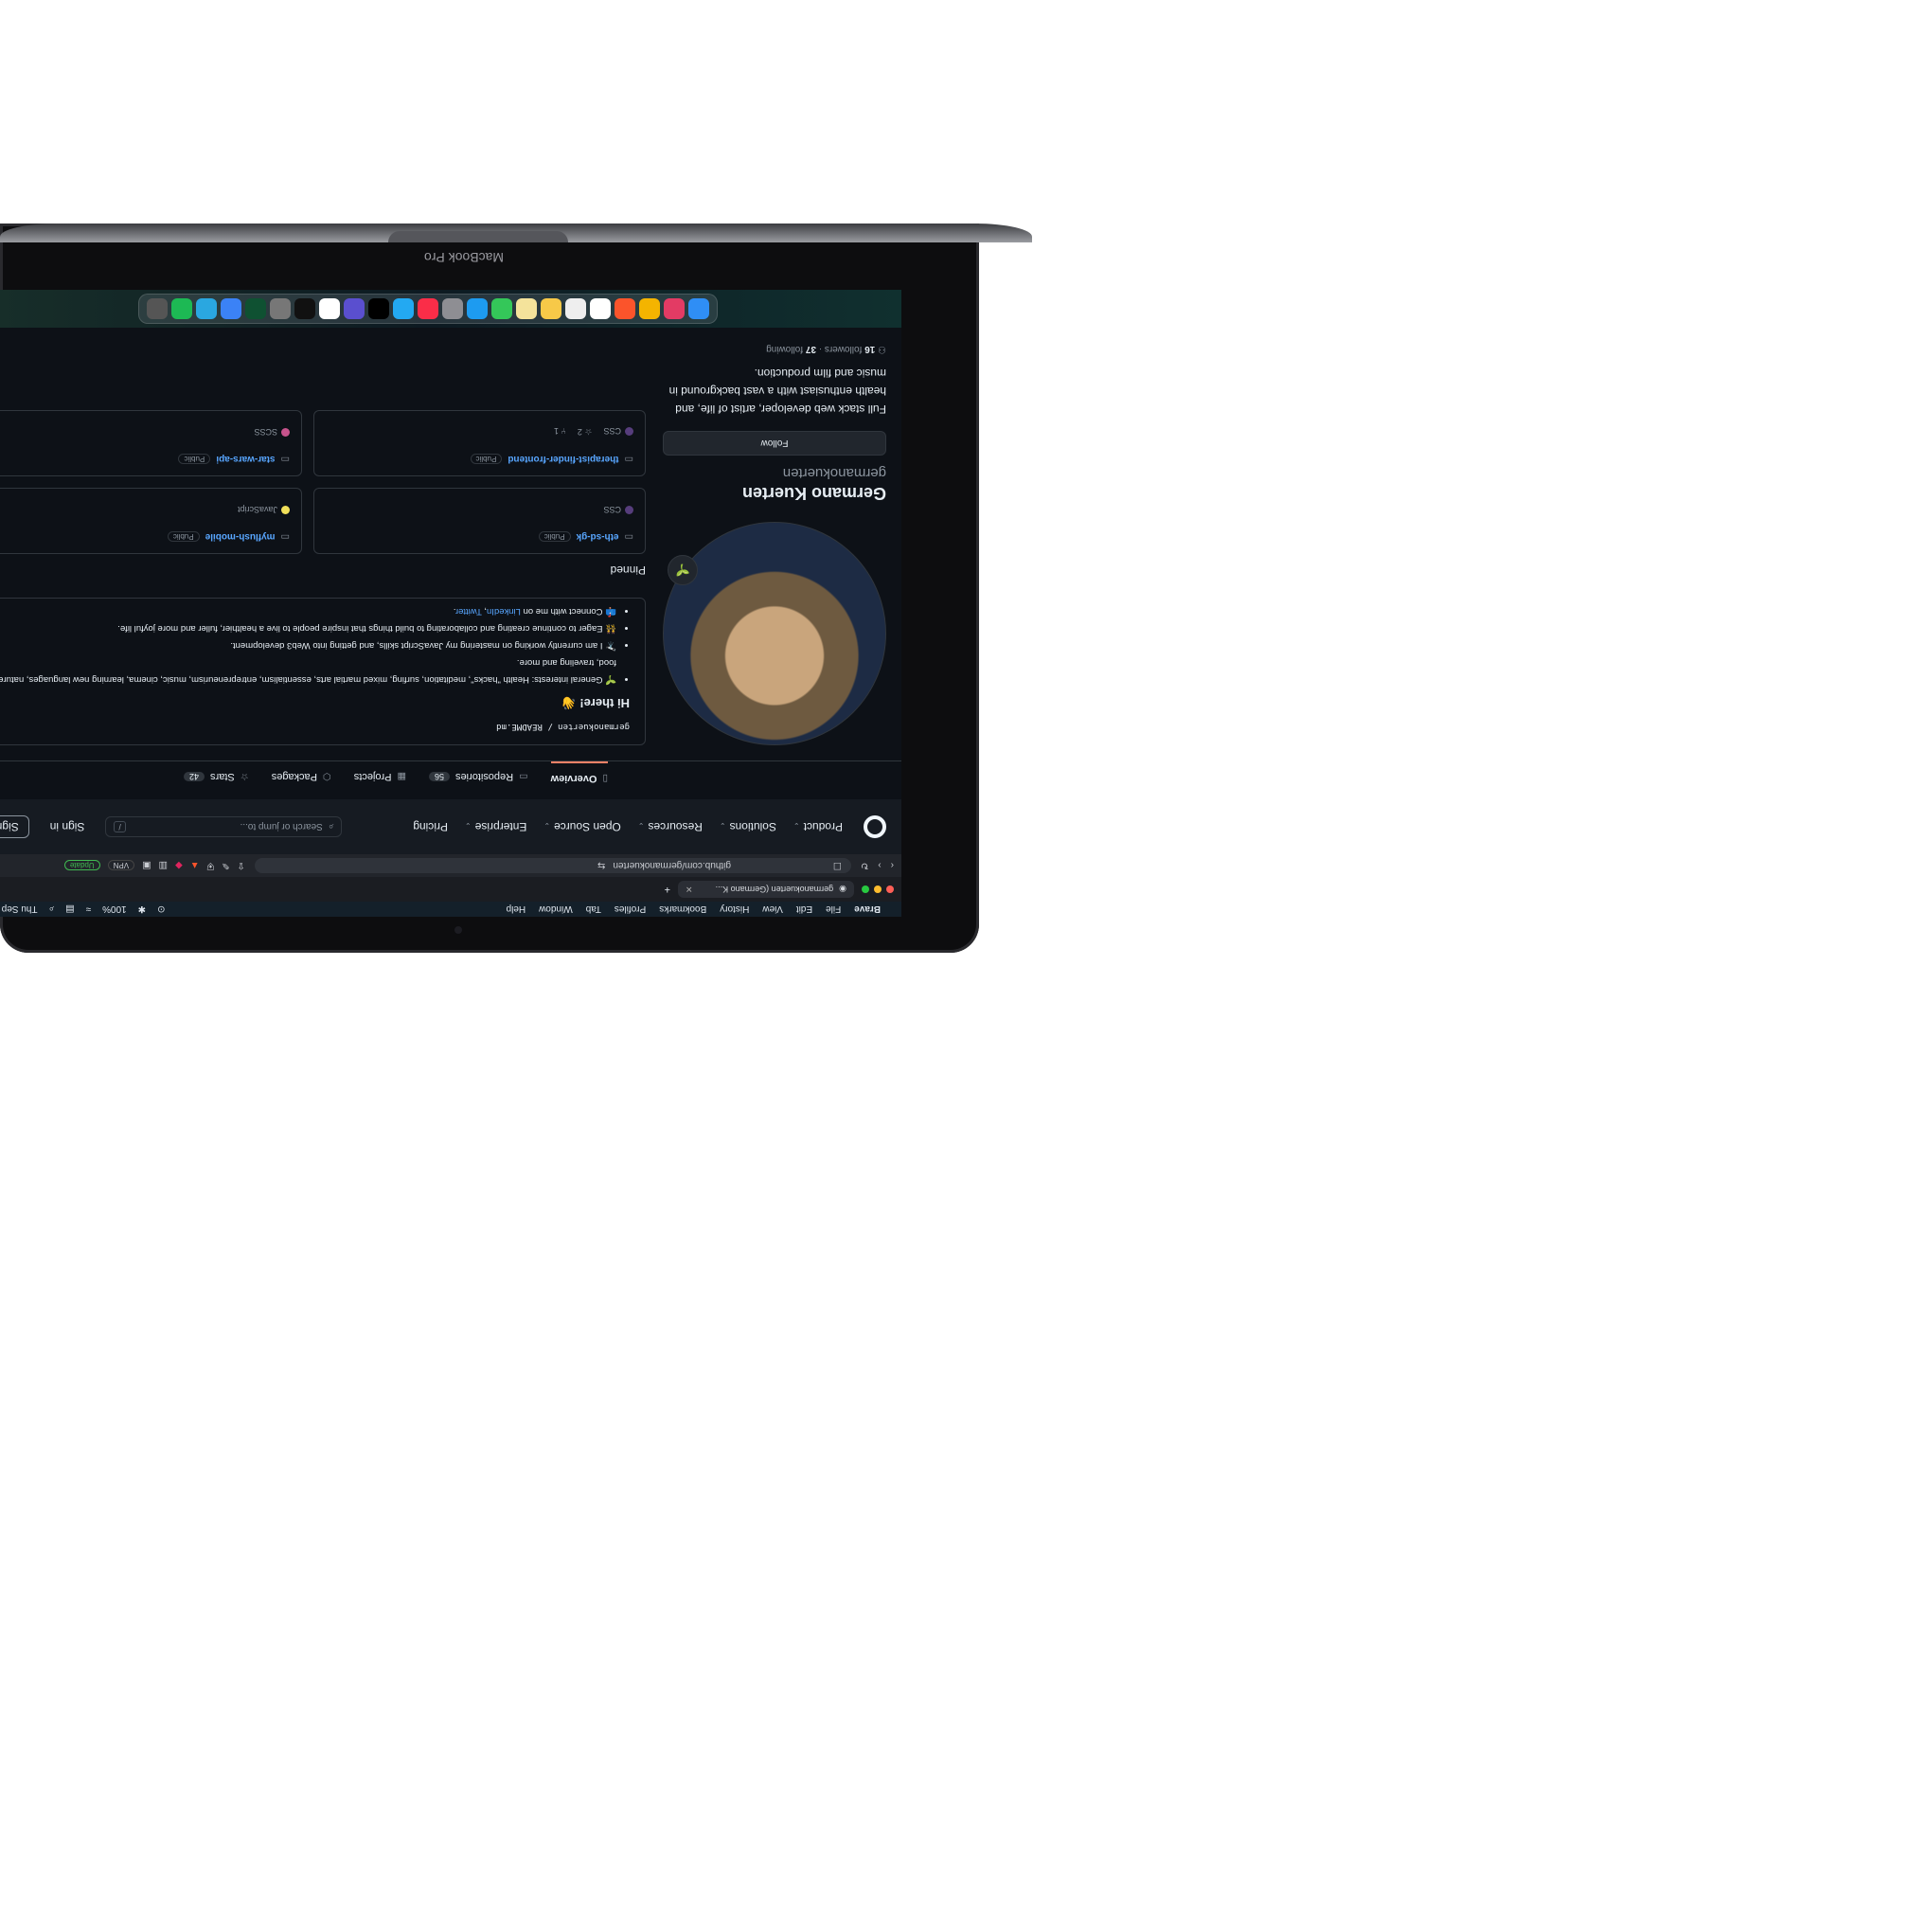 The image size is (1924, 1932). I want to click on forks-link: ⑂ 1, so click(560, 432).